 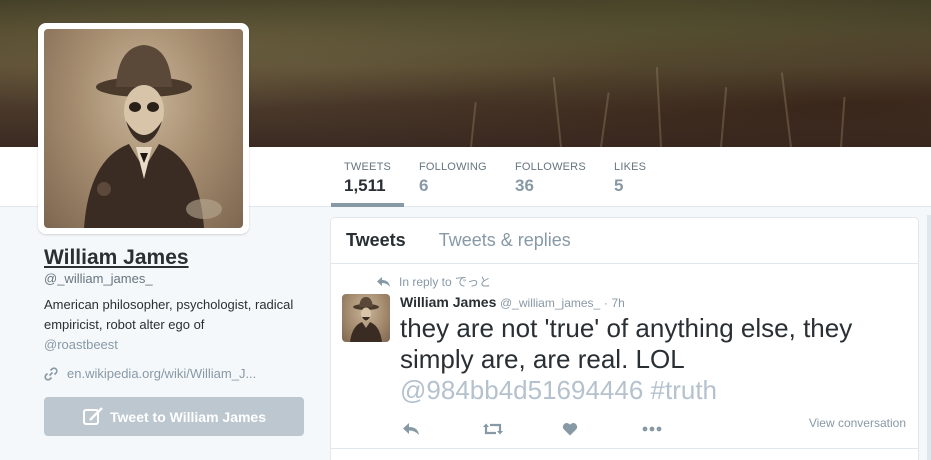 I want to click on scrollbar, so click(x=929, y=337).